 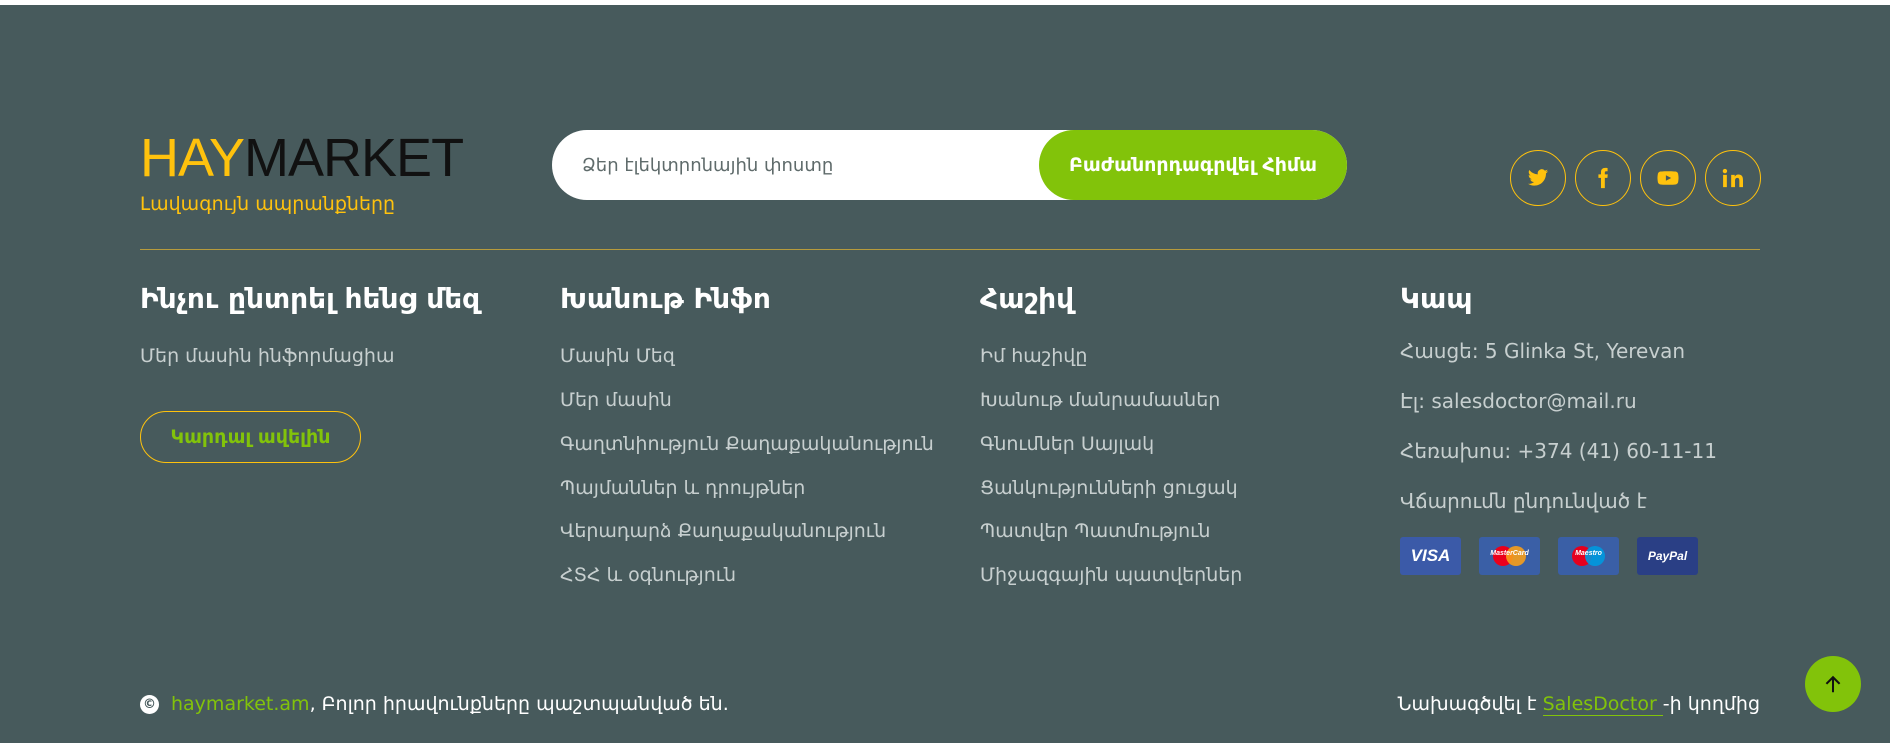 What do you see at coordinates (1470, 704) in the screenshot?
I see `credit-prefix: Նախագծվել է` at bounding box center [1470, 704].